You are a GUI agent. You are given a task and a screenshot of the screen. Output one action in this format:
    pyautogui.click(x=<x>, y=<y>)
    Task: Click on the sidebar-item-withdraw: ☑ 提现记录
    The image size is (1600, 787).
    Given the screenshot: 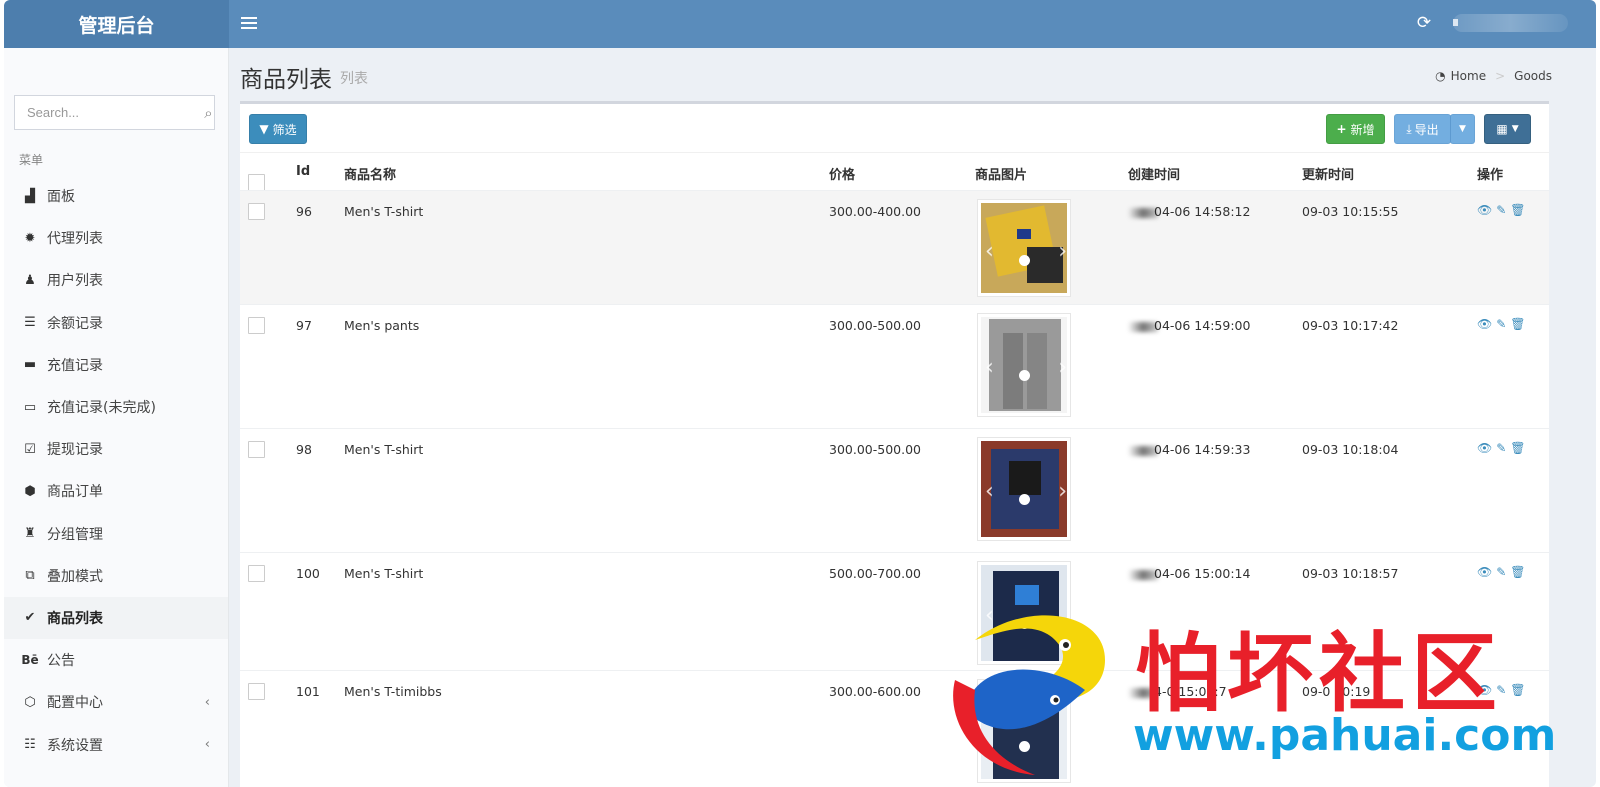 What is the action you would take?
    pyautogui.click(x=116, y=449)
    